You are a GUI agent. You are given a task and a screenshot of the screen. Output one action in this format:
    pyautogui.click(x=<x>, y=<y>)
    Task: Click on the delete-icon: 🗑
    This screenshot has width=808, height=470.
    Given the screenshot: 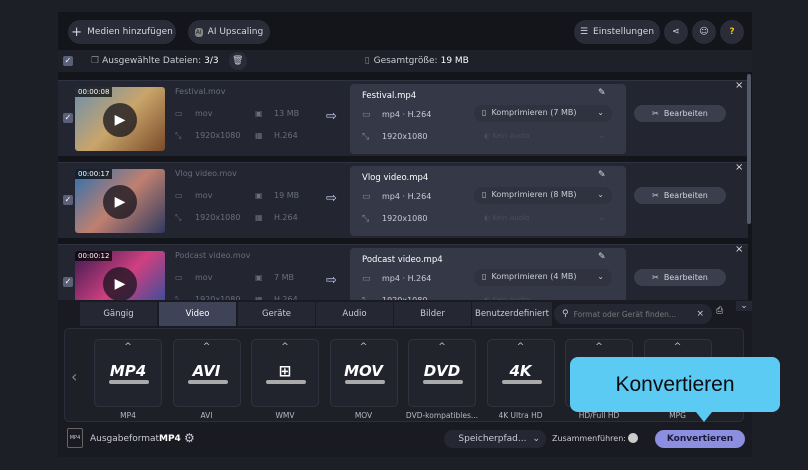 What is the action you would take?
    pyautogui.click(x=237, y=61)
    